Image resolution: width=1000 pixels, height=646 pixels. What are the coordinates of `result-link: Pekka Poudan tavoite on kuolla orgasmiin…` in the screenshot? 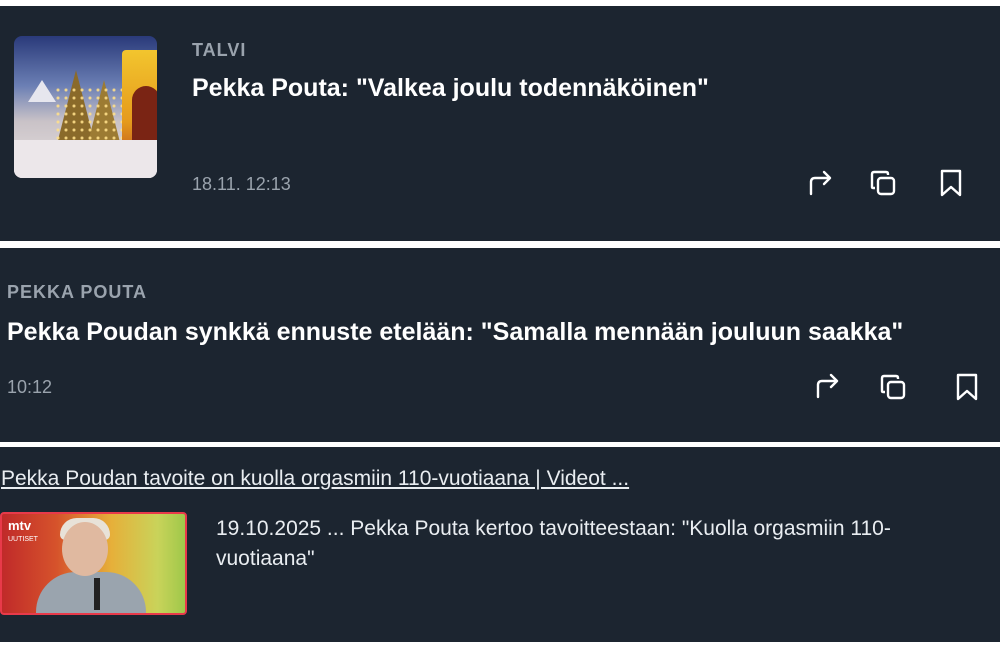 It's located at (315, 479).